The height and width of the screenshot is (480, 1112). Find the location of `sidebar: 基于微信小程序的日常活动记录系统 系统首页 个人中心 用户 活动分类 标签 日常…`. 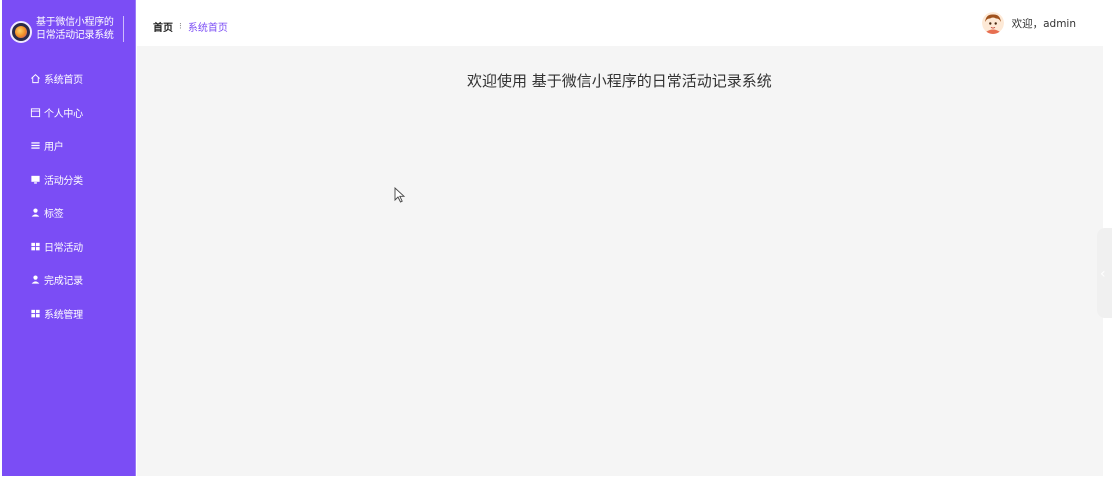

sidebar: 基于微信小程序的日常活动记录系统 系统首页 个人中心 用户 活动分类 标签 日常… is located at coordinates (69, 238).